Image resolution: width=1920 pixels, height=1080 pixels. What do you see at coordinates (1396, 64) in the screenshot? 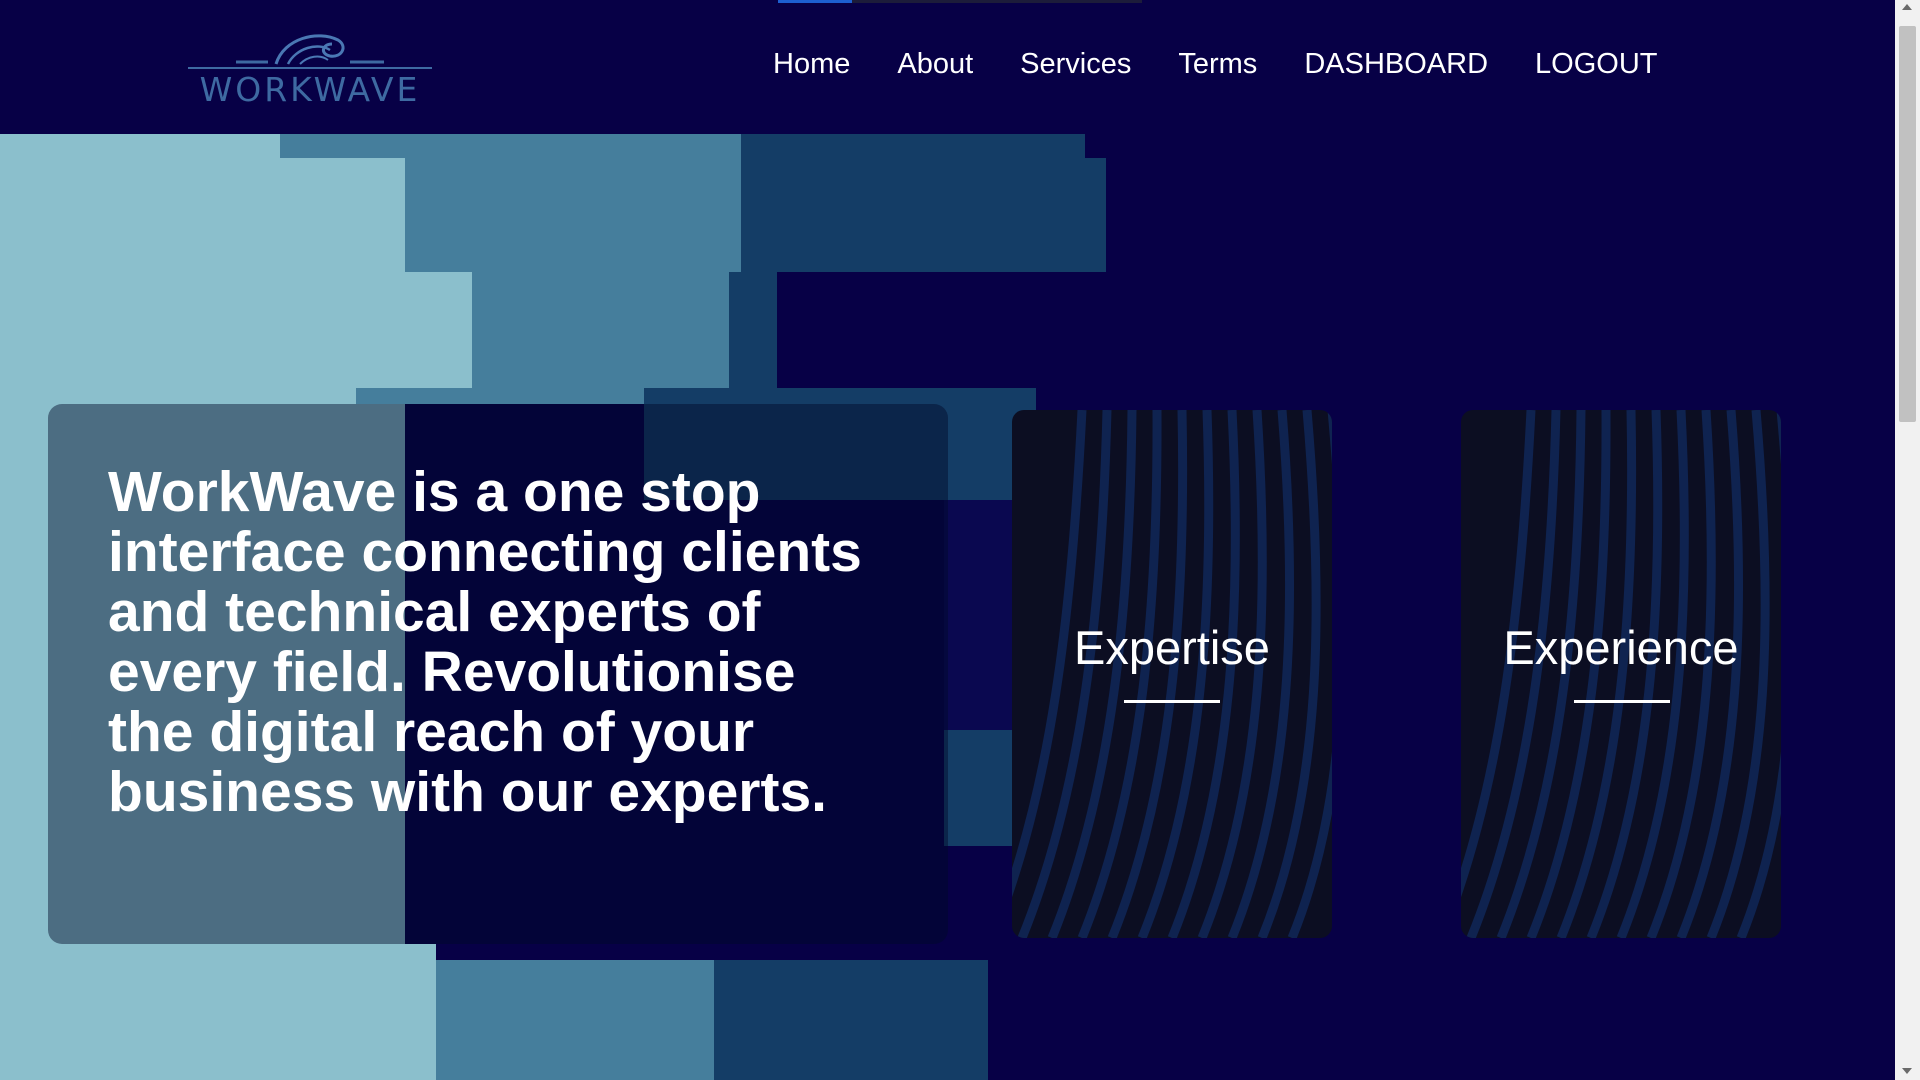
I see `nav-dashboard: DASHBOARD` at bounding box center [1396, 64].